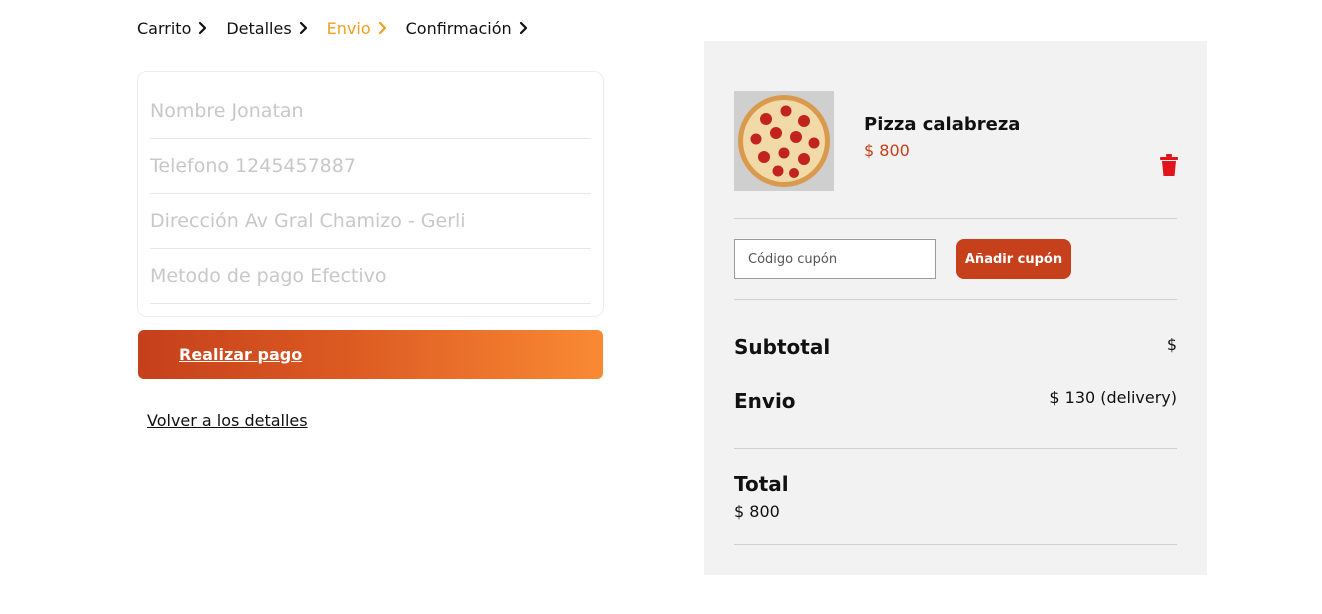 The image size is (1322, 614). I want to click on trash-icon, so click(1169, 165).